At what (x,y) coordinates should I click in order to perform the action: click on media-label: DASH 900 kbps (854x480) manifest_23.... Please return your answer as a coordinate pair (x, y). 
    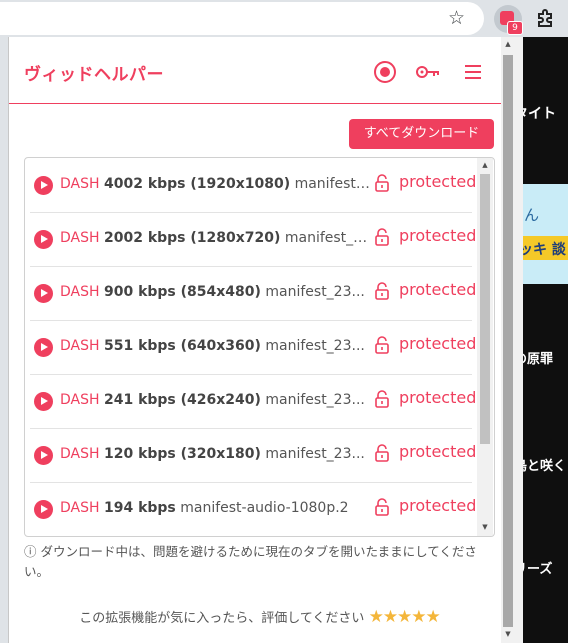
    Looking at the image, I should click on (215, 292).